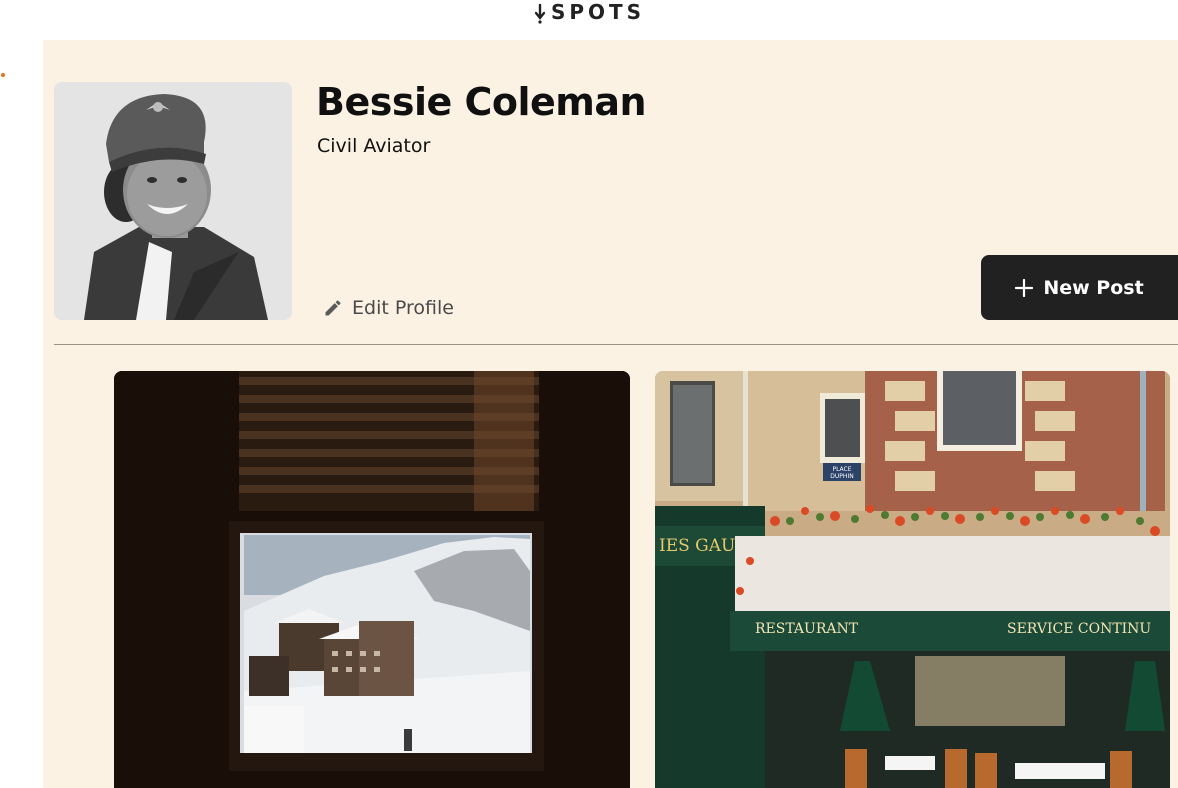 The width and height of the screenshot is (1178, 788). What do you see at coordinates (333, 308) in the screenshot?
I see `pencil-icon` at bounding box center [333, 308].